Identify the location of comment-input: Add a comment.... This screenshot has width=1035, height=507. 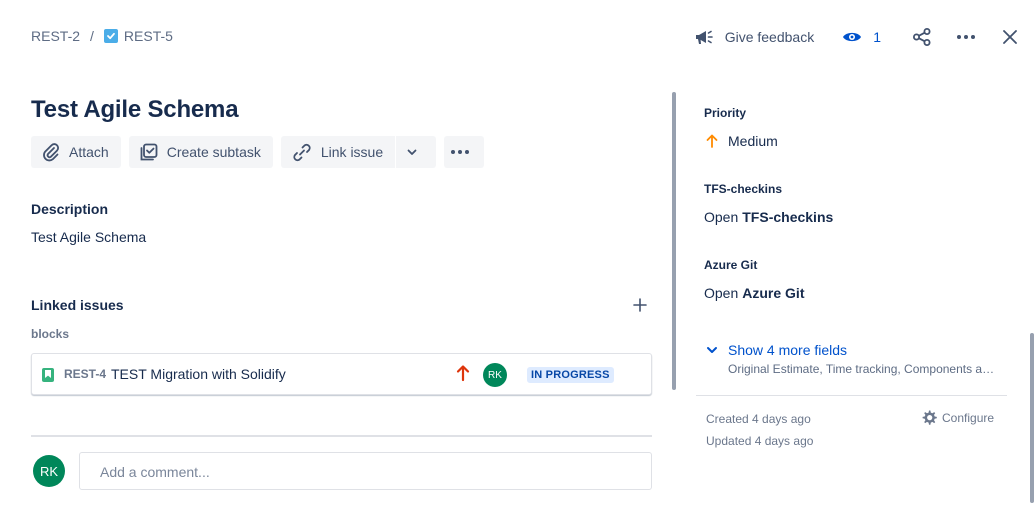
(365, 471).